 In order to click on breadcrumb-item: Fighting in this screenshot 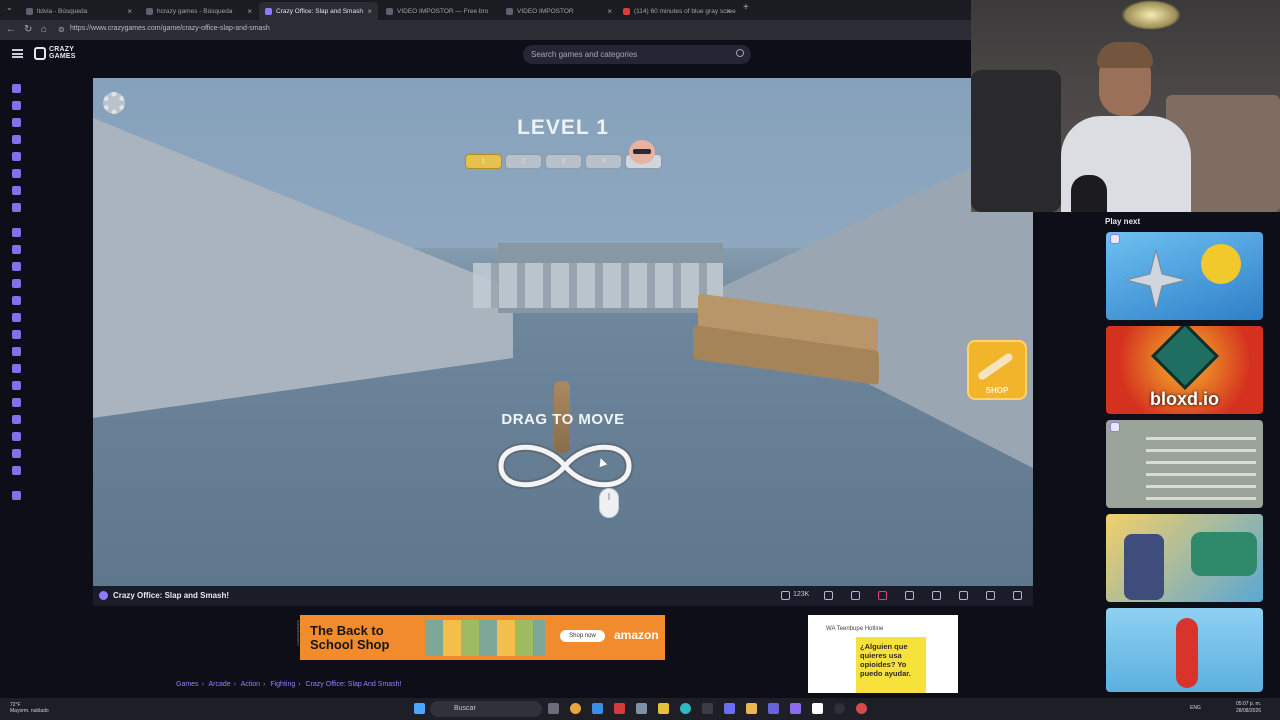, I will do `click(282, 684)`.